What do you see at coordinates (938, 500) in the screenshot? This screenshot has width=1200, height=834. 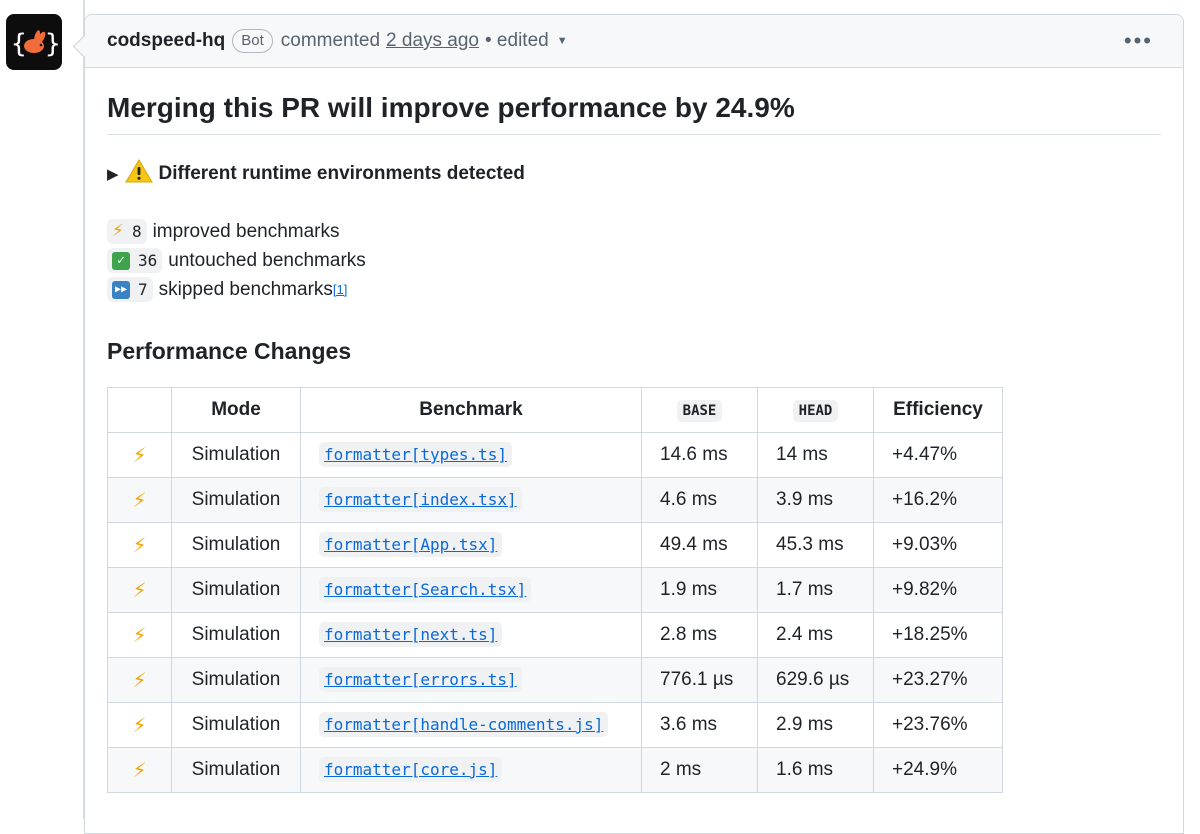 I see `efficiency-cell: +16.2%` at bounding box center [938, 500].